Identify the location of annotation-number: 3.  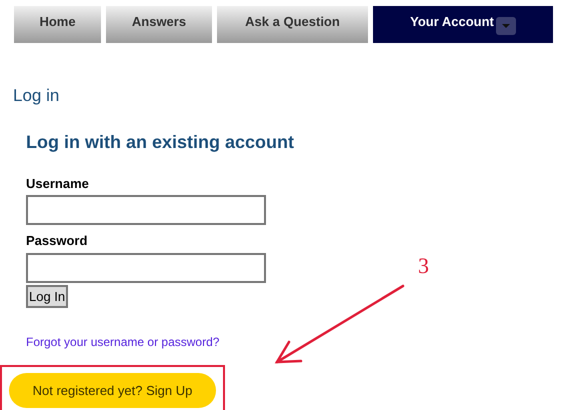
(423, 266).